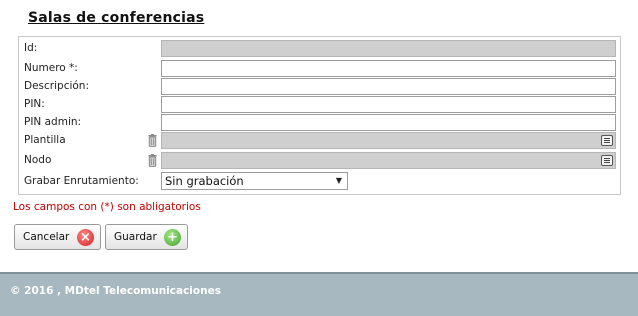 This screenshot has height=316, width=638. What do you see at coordinates (172, 237) in the screenshot?
I see `add-plus-icon: +` at bounding box center [172, 237].